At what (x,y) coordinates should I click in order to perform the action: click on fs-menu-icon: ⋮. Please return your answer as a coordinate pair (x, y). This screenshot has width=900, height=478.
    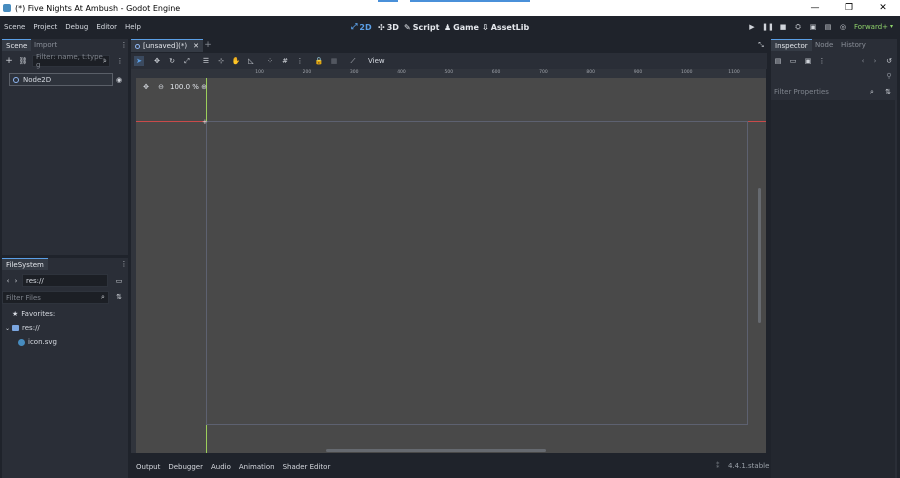
    Looking at the image, I should click on (124, 264).